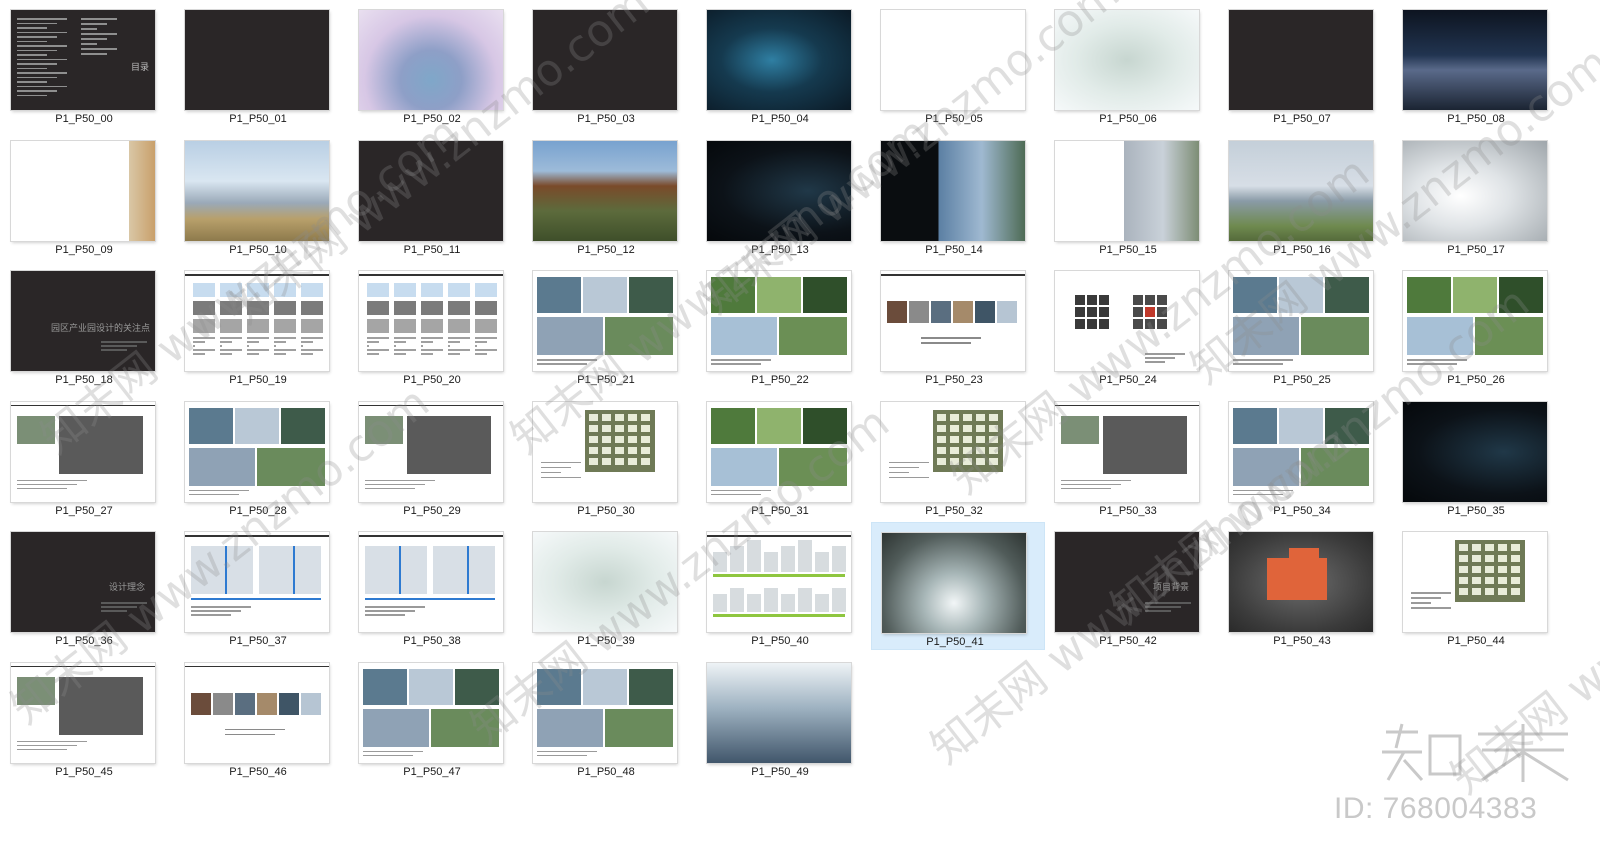  I want to click on file-item: P1_P50_32, so click(958, 456).